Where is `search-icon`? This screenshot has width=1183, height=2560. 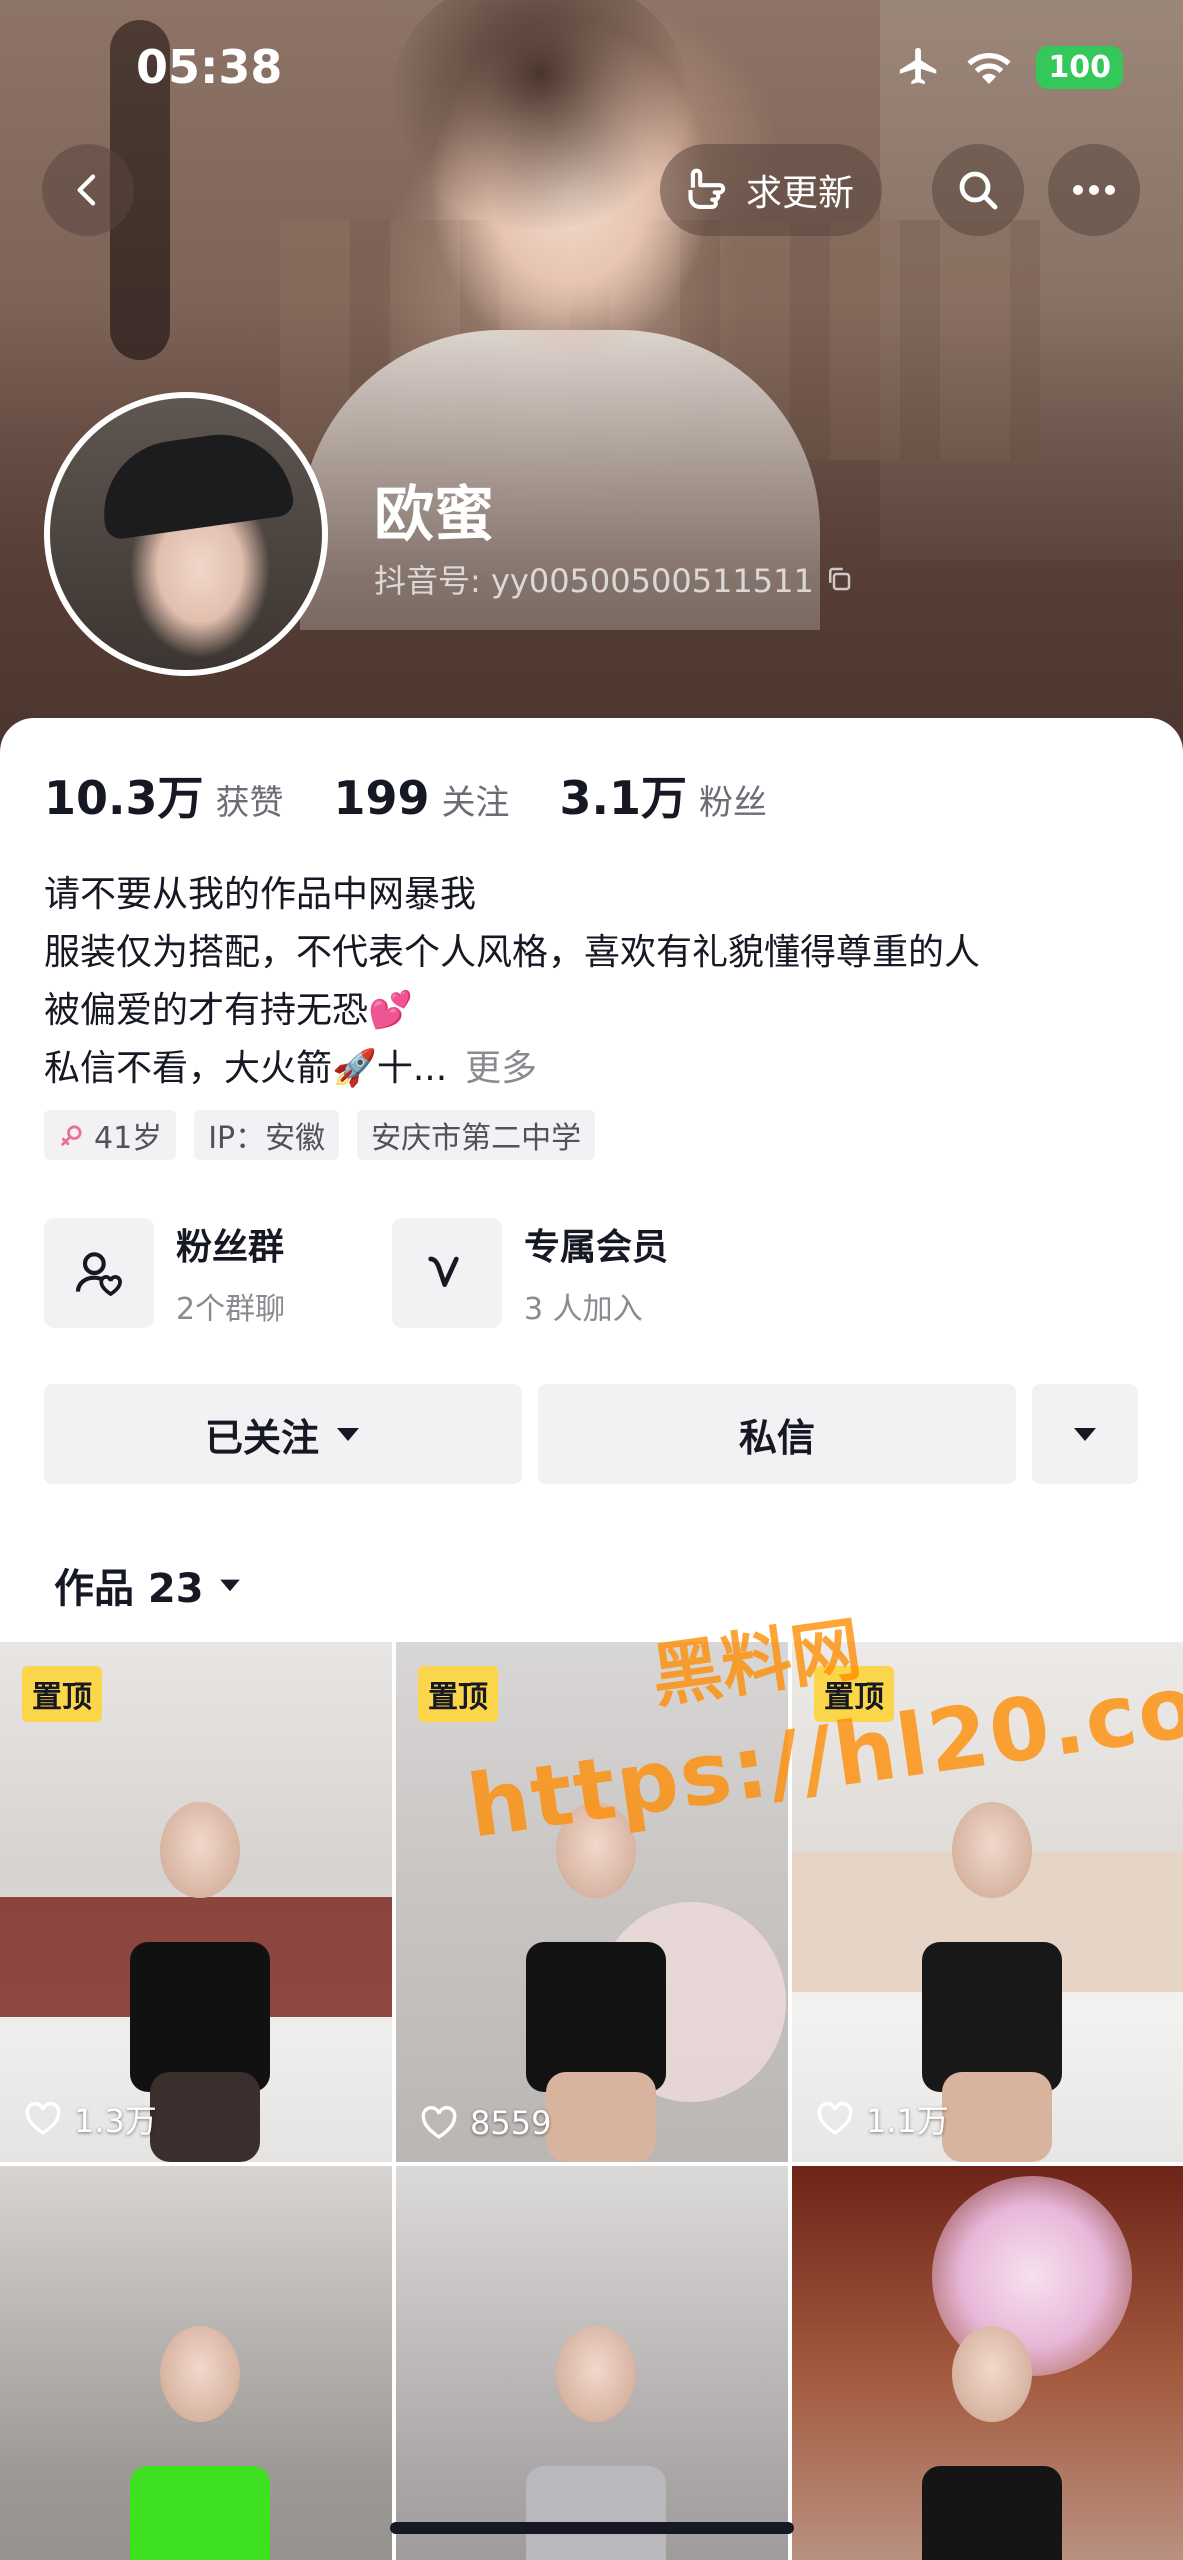 search-icon is located at coordinates (978, 190).